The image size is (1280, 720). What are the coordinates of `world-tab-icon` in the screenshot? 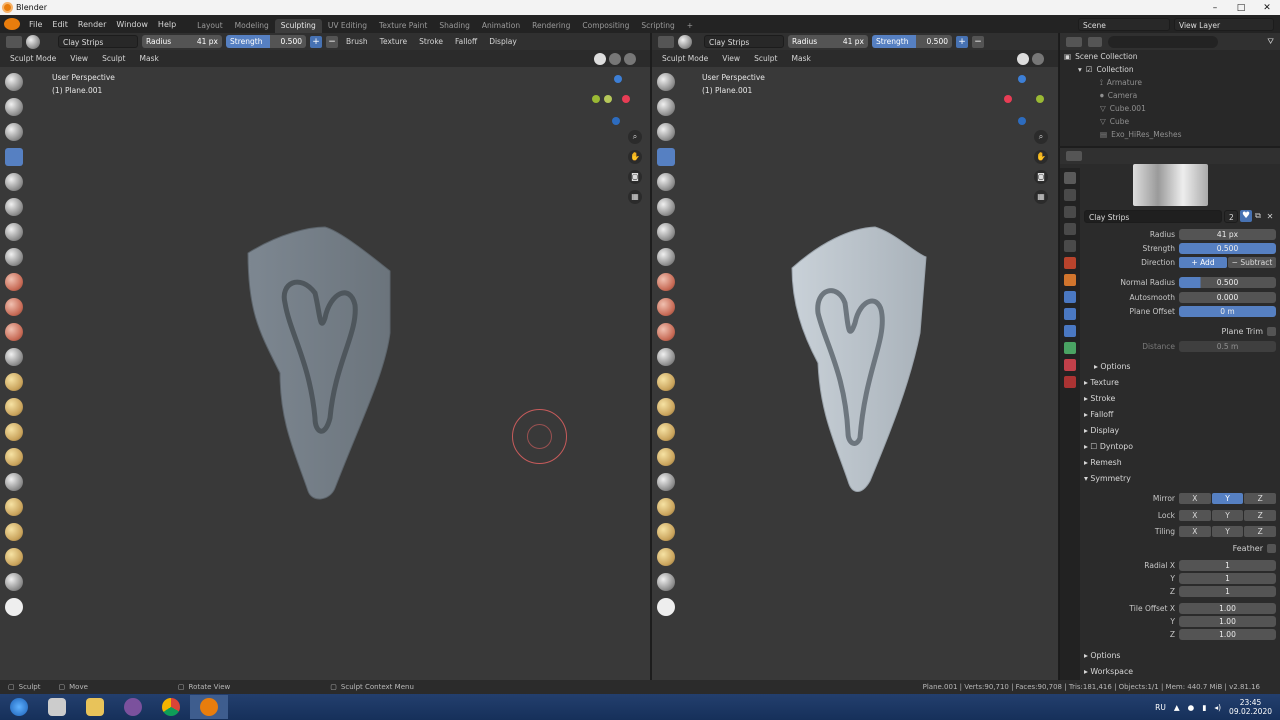 It's located at (1070, 263).